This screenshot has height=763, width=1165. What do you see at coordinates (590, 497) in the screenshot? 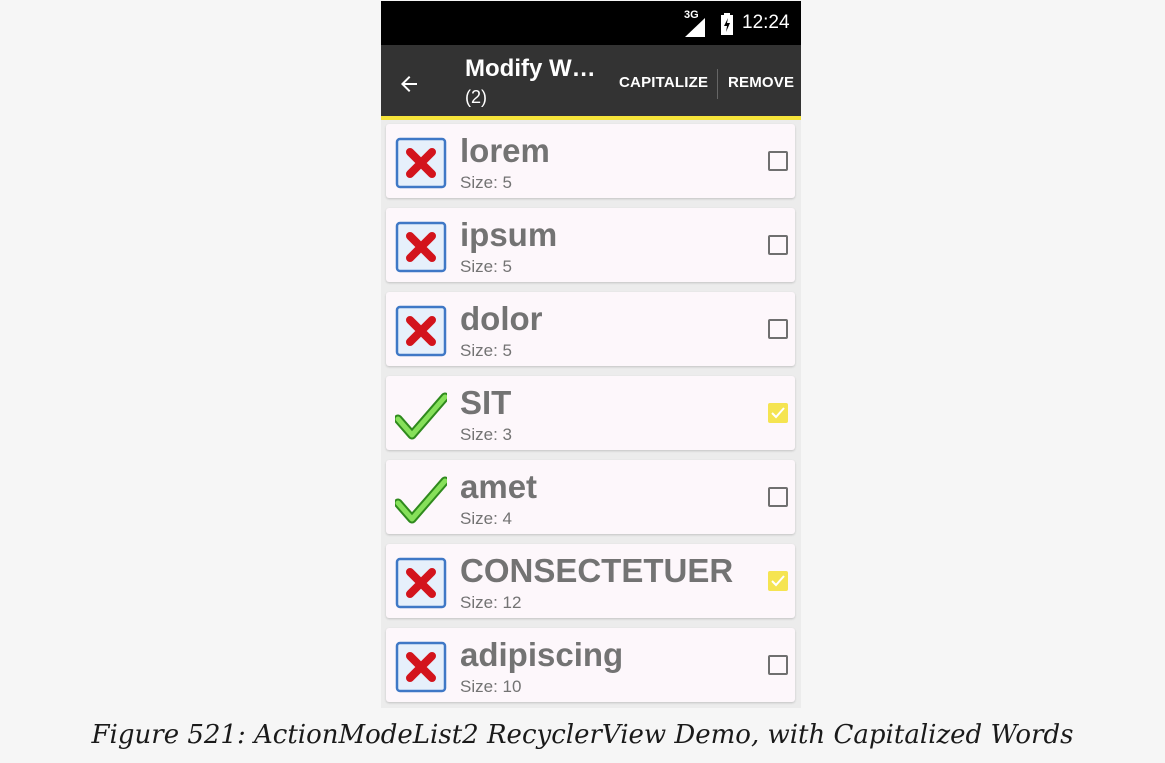
I see `list-item: amet Size: 4` at bounding box center [590, 497].